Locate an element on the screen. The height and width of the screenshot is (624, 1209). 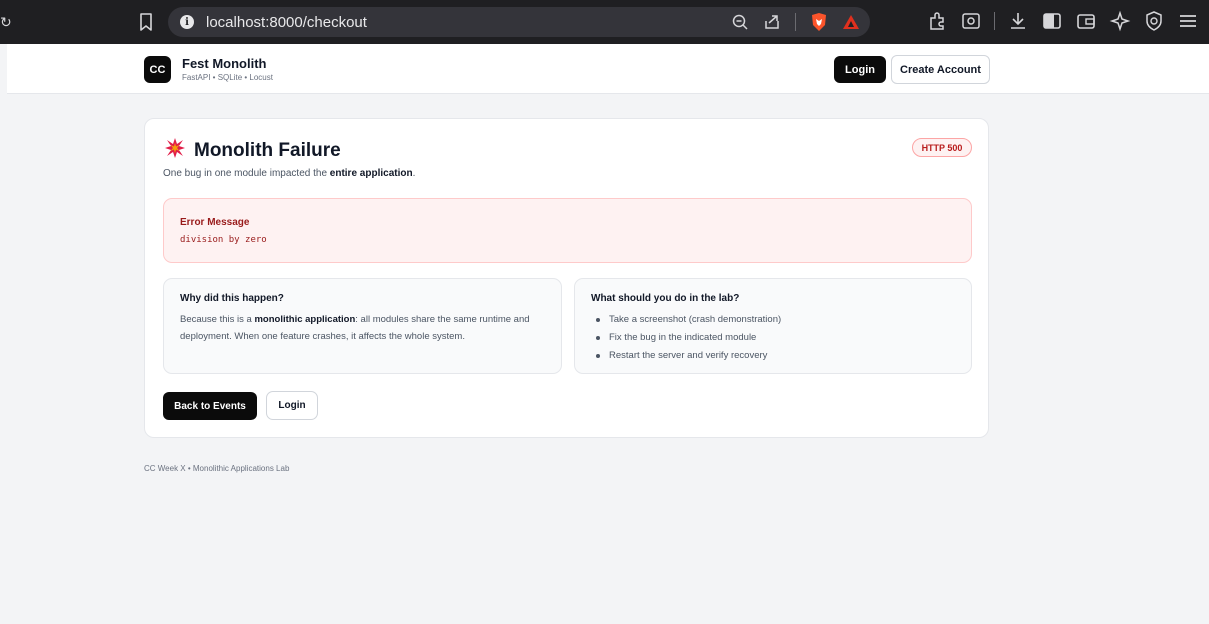
login-button: Login is located at coordinates (292, 405).